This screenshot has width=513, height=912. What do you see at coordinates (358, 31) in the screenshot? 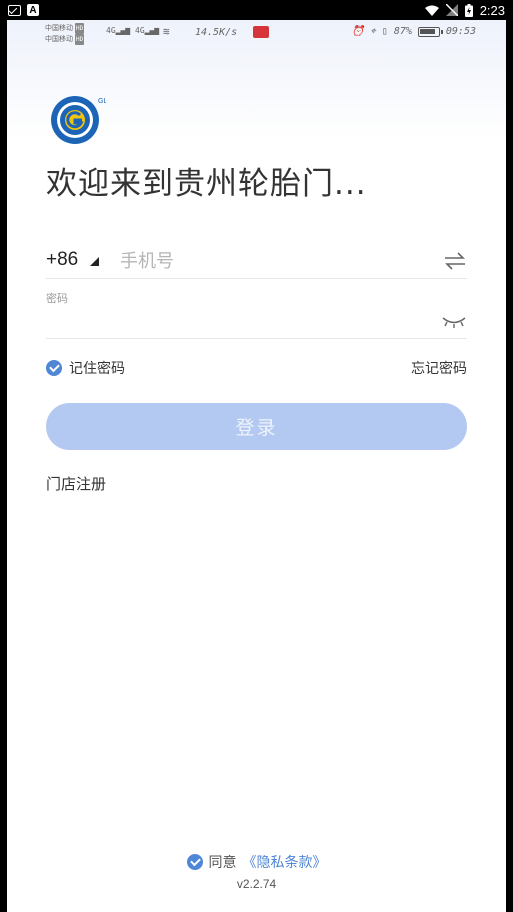
I see `alarm-icon: ⏰` at bounding box center [358, 31].